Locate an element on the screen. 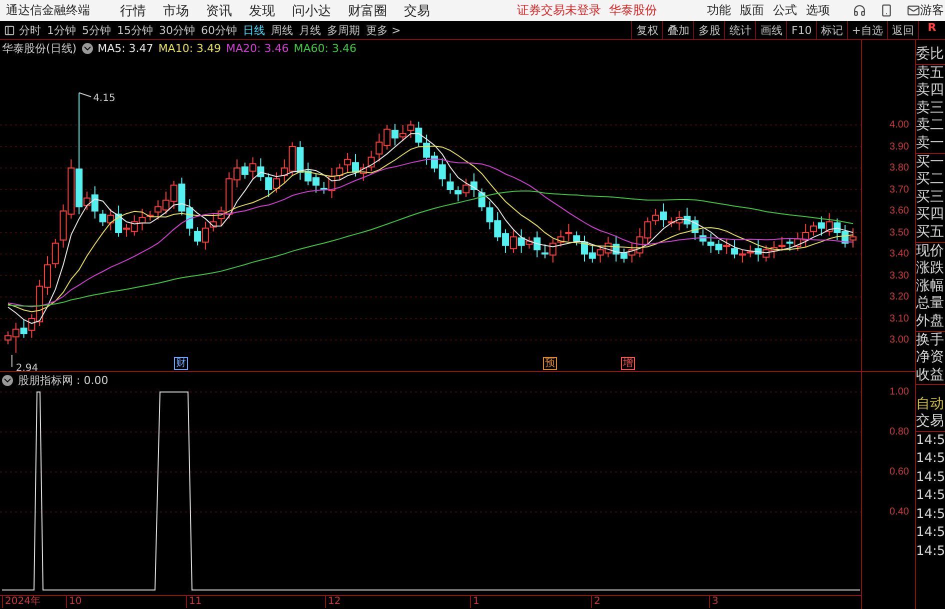 The height and width of the screenshot is (609, 945). menu-item: 财富圈 is located at coordinates (367, 11).